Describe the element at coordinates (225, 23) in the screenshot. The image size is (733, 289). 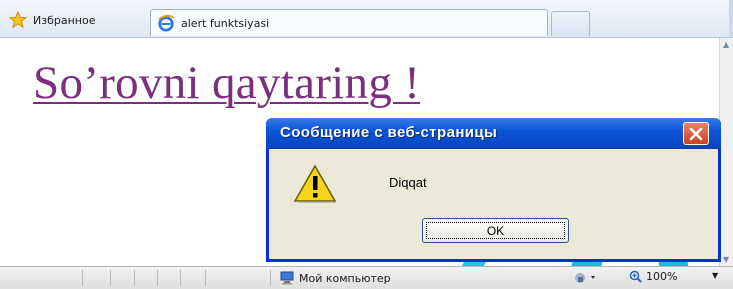
I see `tab-label: alert funktsiyasi` at that location.